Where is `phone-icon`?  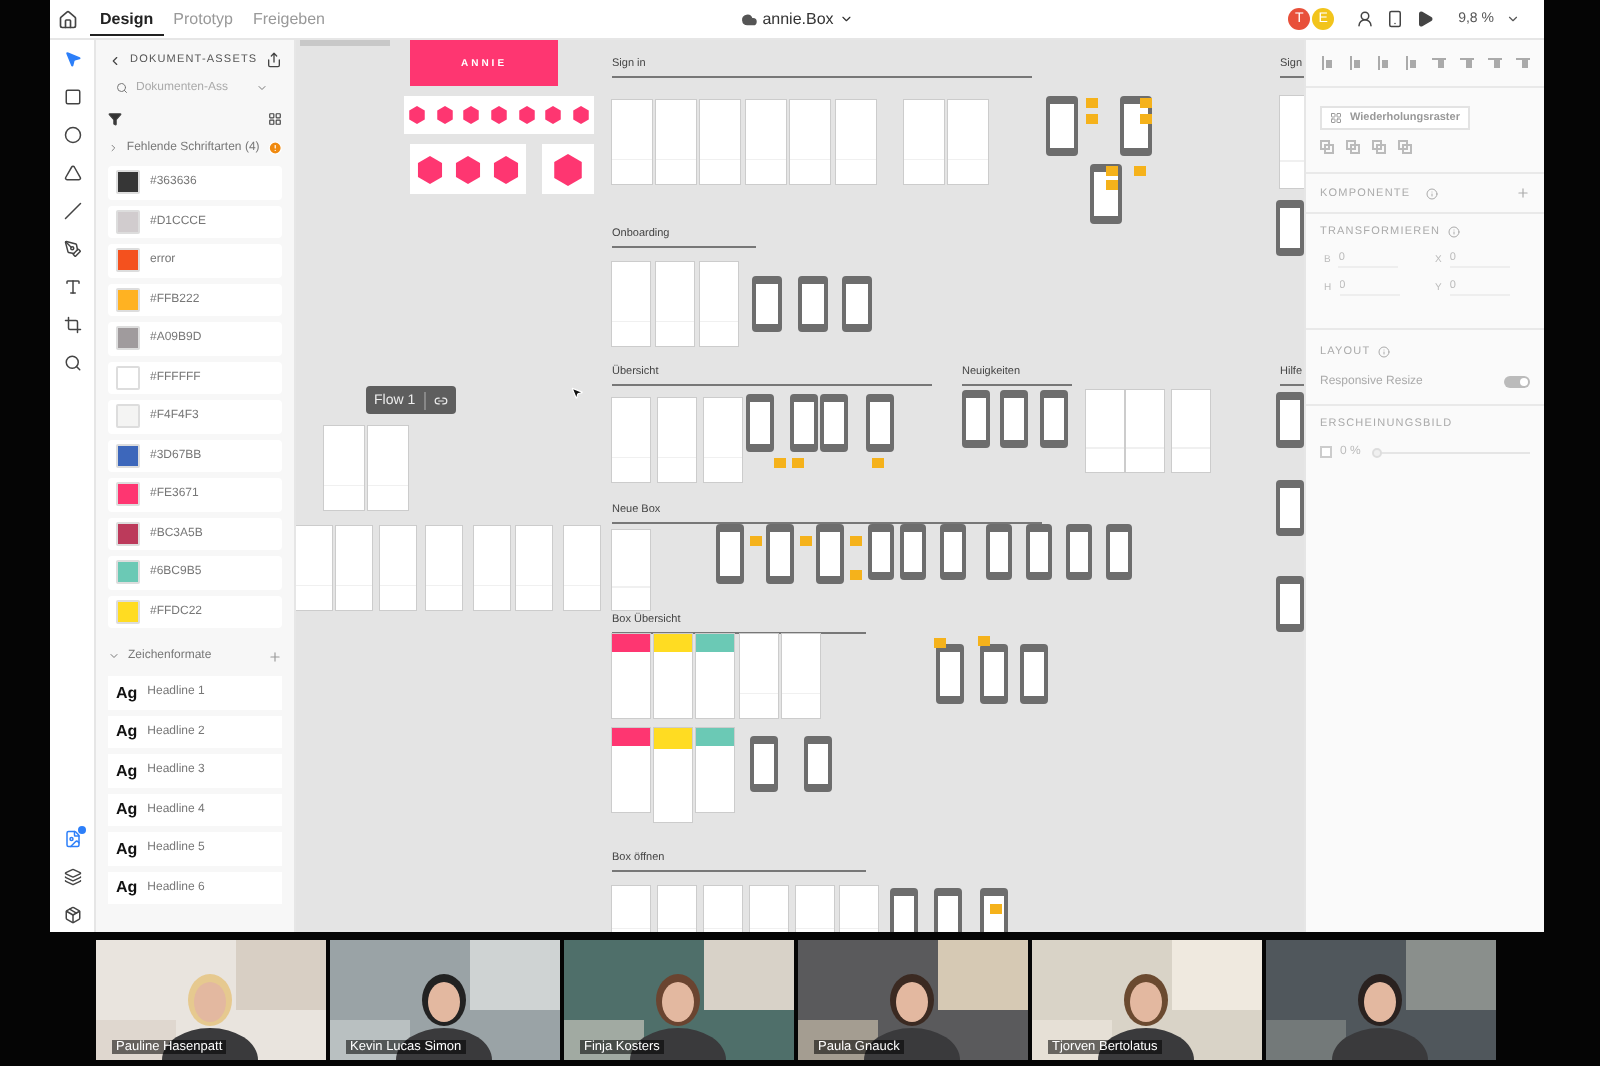 phone-icon is located at coordinates (1395, 19).